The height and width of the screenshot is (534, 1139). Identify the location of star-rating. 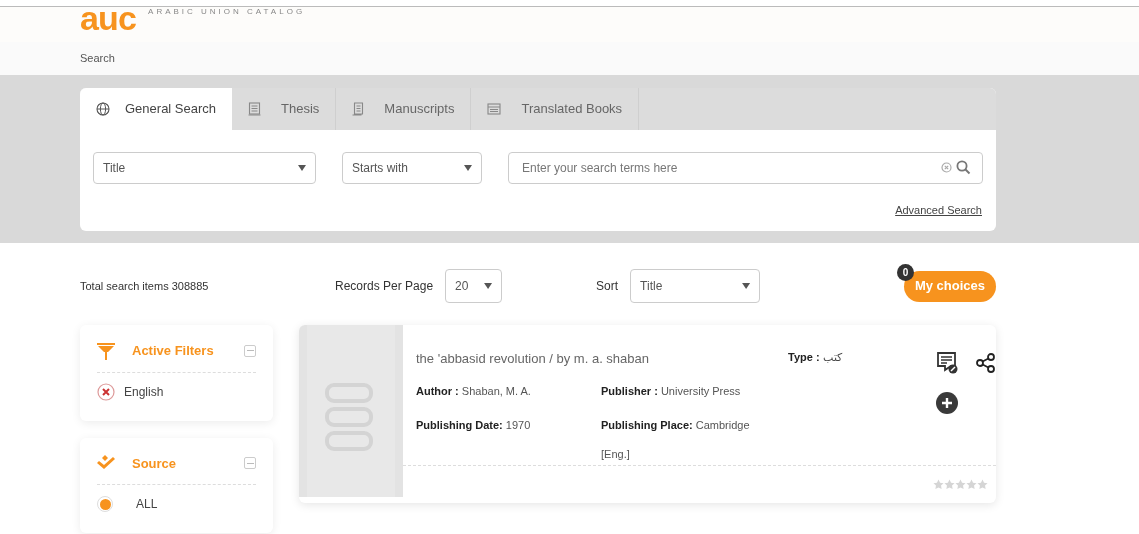
(960, 484).